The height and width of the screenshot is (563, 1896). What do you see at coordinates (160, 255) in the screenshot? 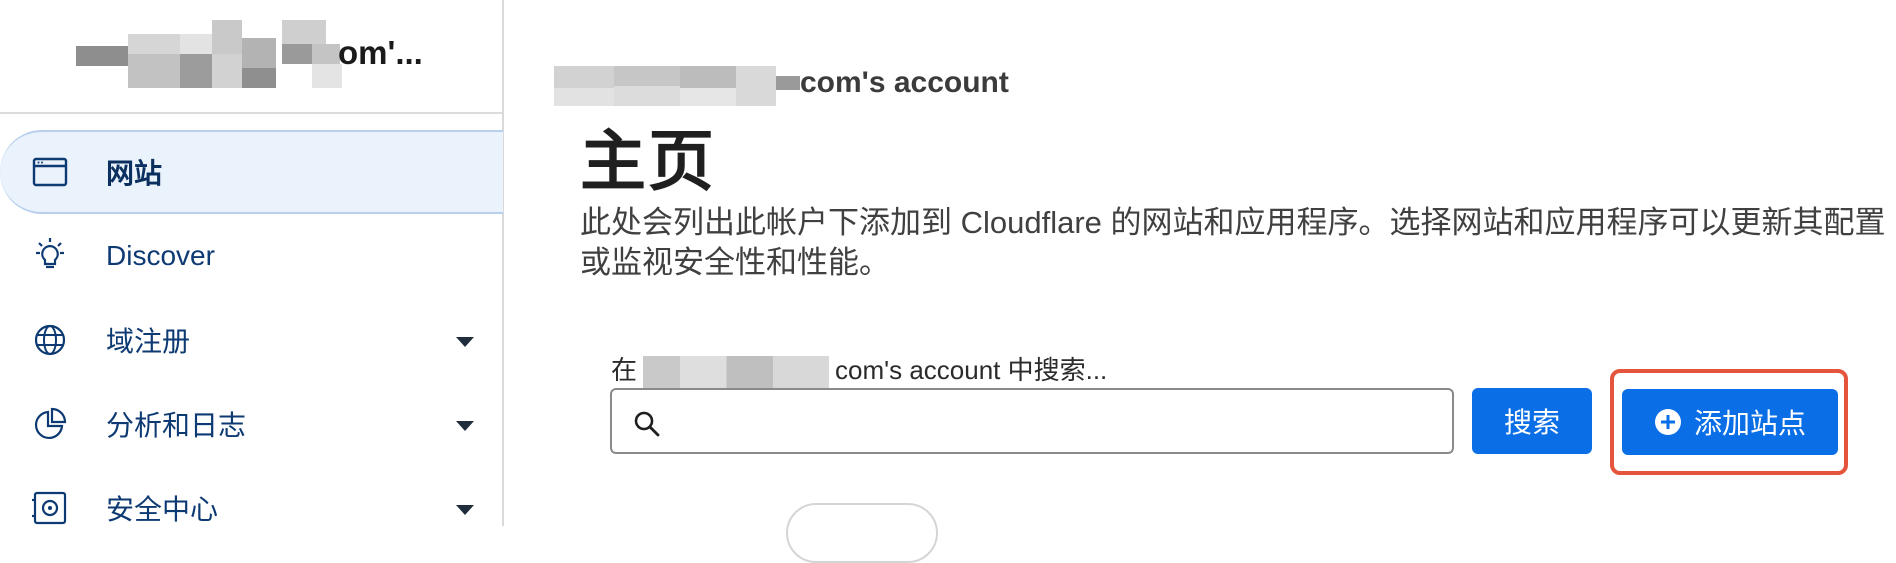
I see `sidebar-item-label: Discover` at bounding box center [160, 255].